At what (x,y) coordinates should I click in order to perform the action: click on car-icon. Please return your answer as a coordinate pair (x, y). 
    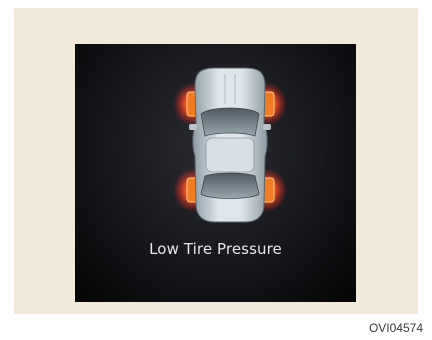
    Looking at the image, I should click on (230, 145).